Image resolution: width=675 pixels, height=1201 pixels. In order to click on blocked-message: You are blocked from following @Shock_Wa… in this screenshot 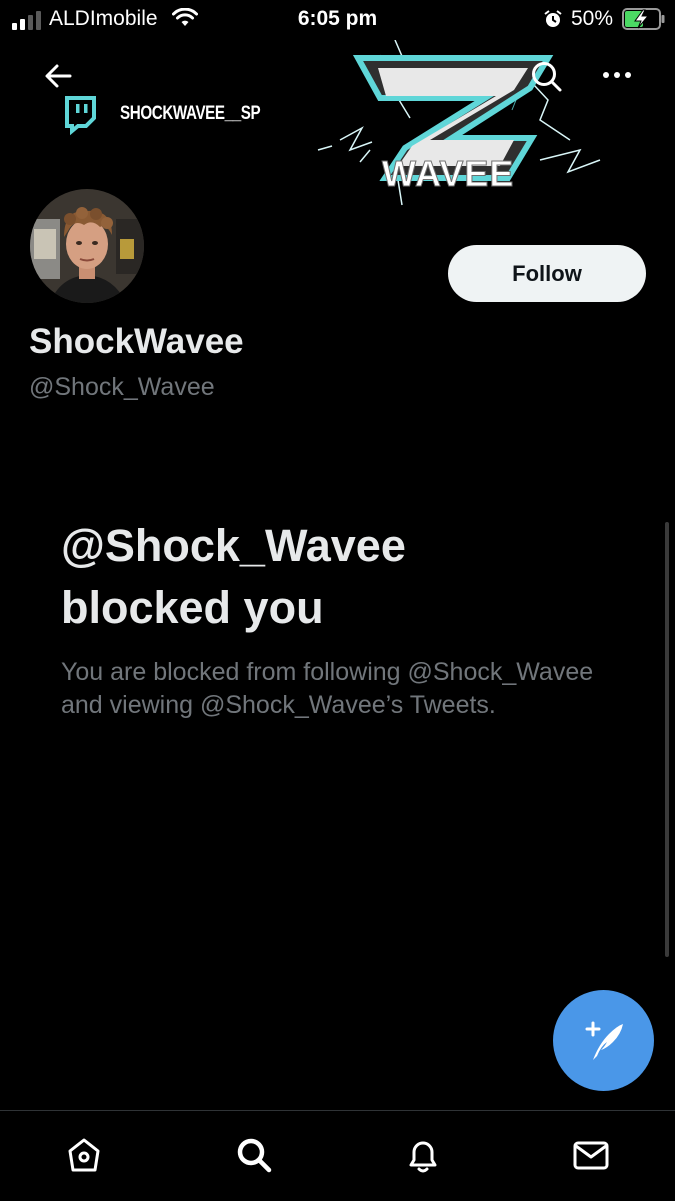, I will do `click(327, 688)`.